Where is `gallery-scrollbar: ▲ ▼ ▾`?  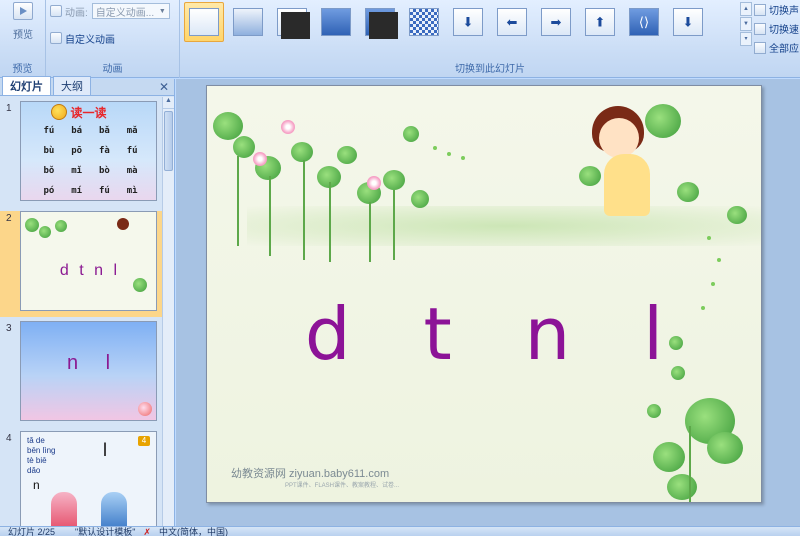 gallery-scrollbar: ▲ ▼ ▾ is located at coordinates (746, 24).